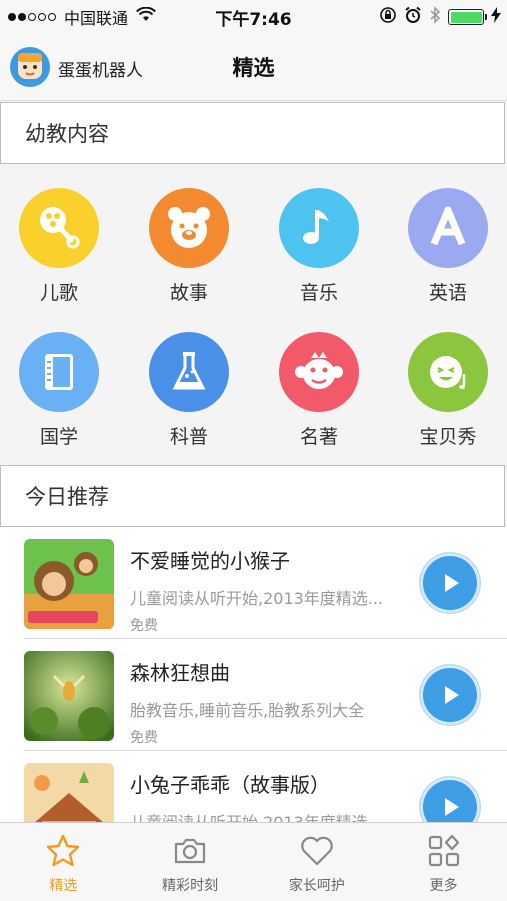 This screenshot has width=507, height=901. I want to click on category-classics-study: 国学, so click(59, 390).